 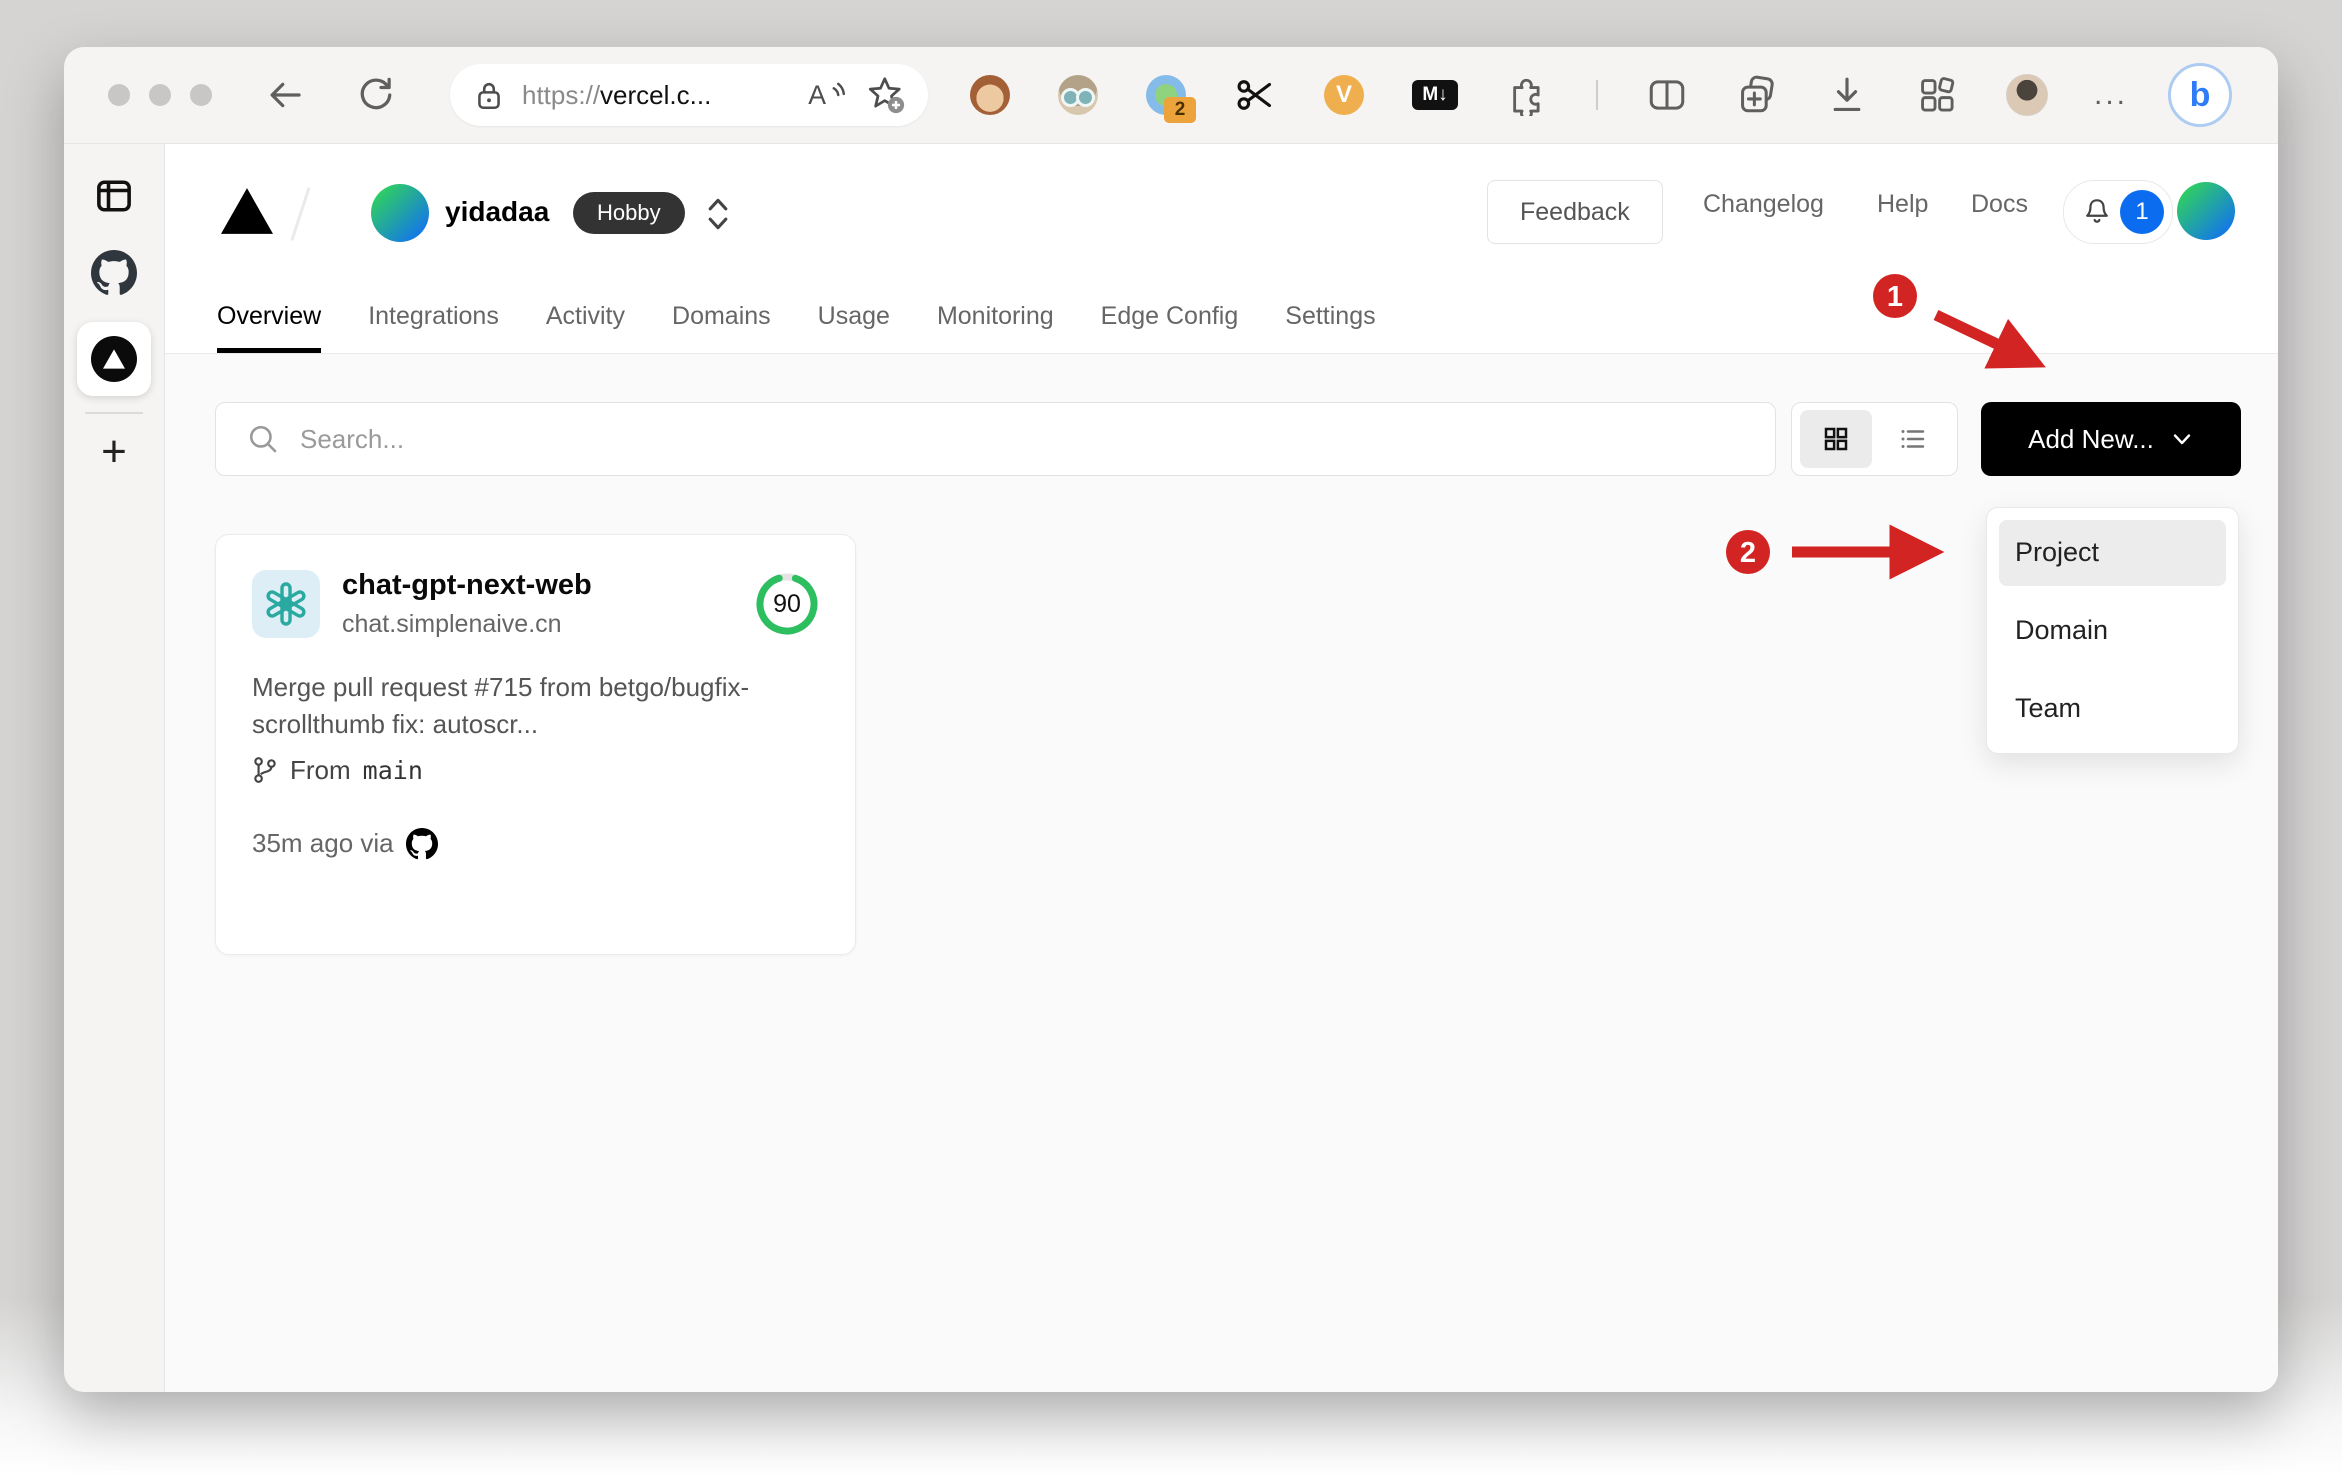 I want to click on grid-view-icon, so click(x=1836, y=439).